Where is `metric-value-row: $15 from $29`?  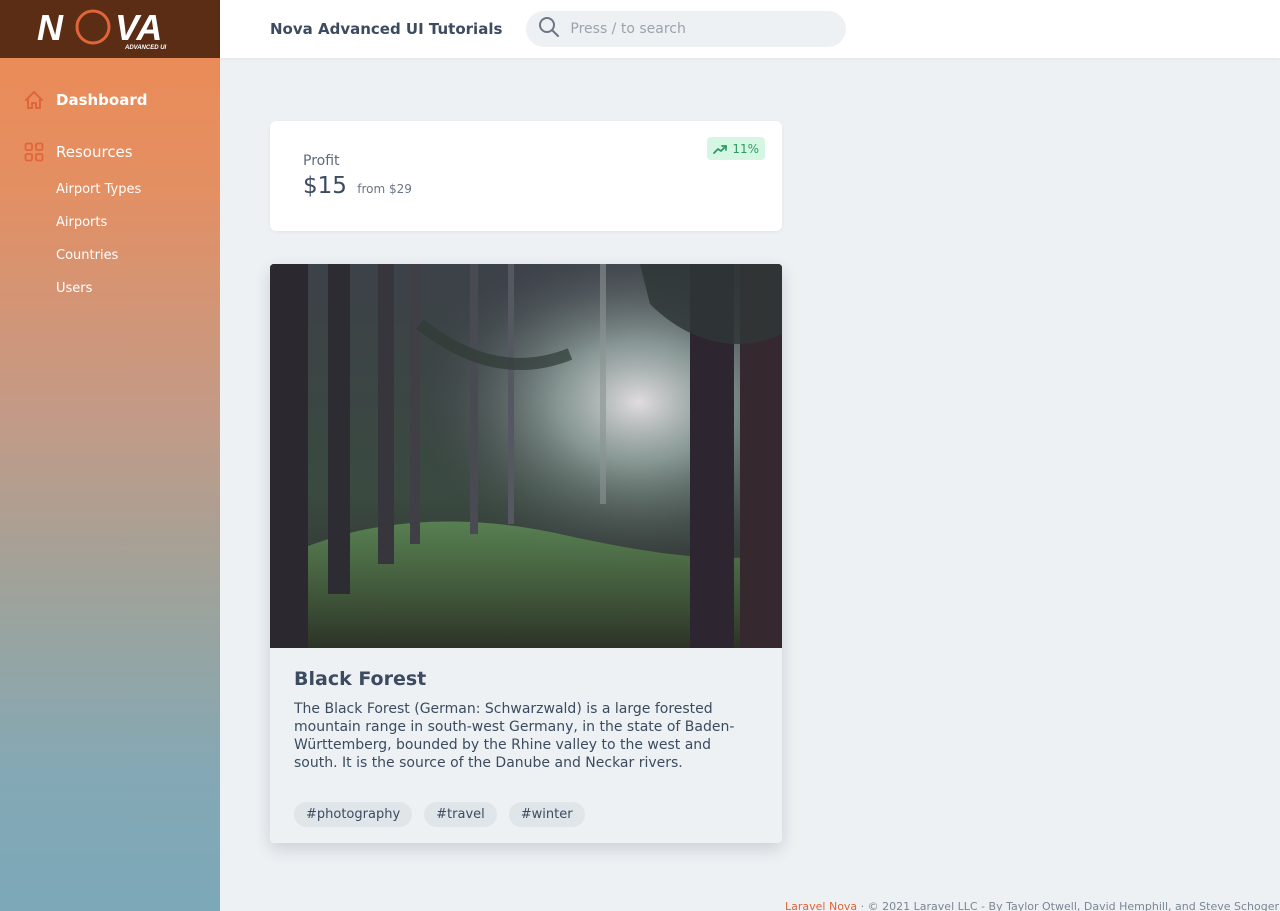 metric-value-row: $15 from $29 is located at coordinates (357, 186).